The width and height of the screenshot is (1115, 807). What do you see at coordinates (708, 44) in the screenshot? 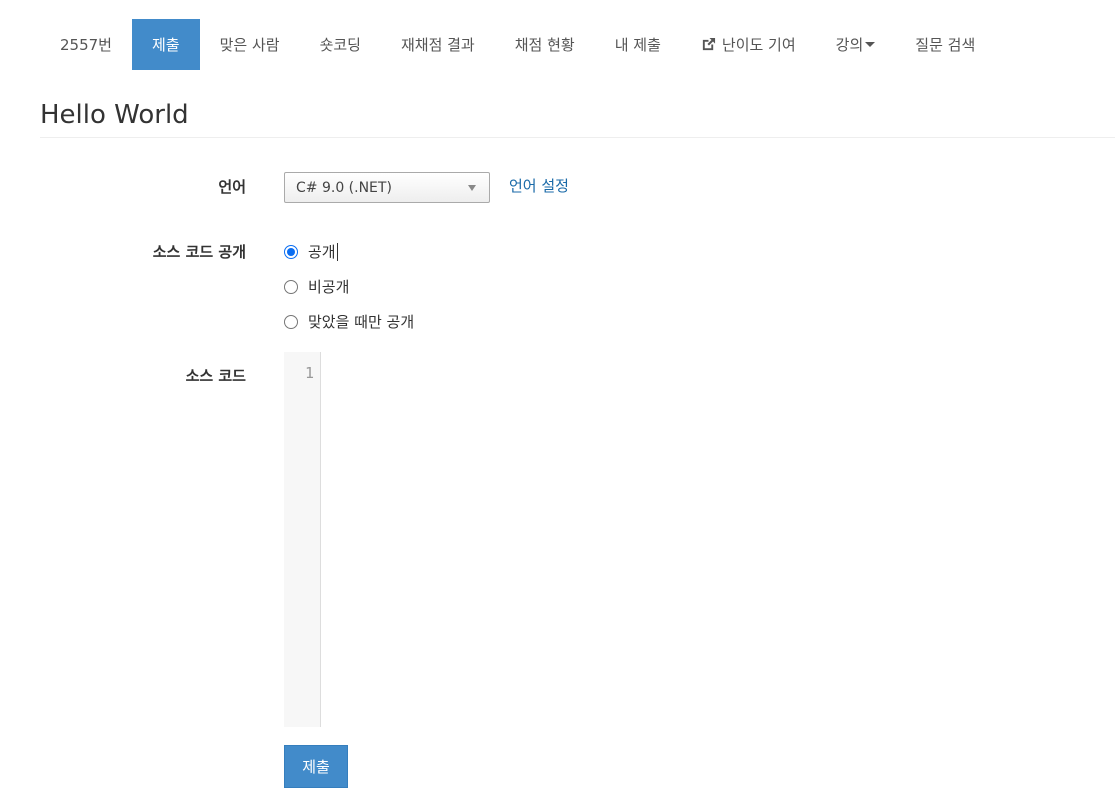
I see `external-link-icon` at bounding box center [708, 44].